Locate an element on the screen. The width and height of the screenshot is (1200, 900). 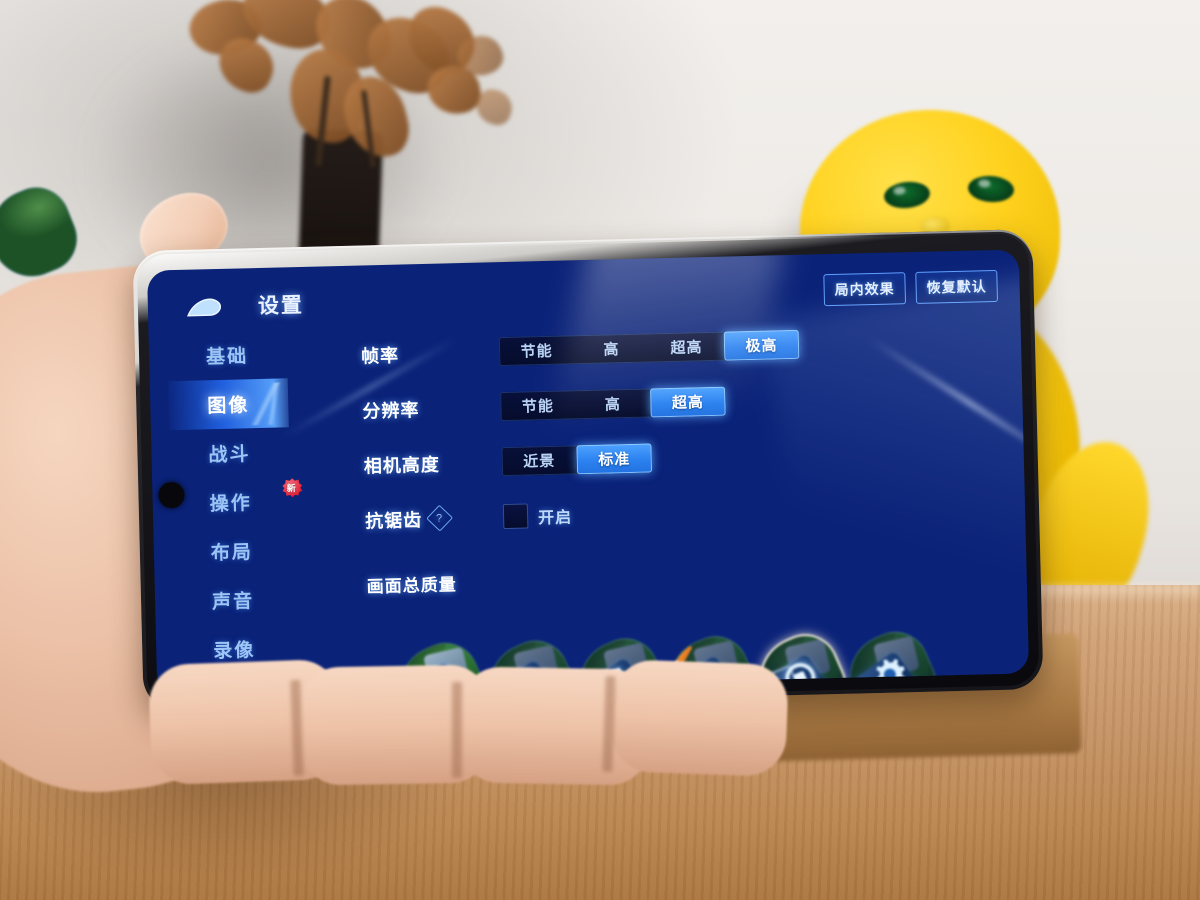
sidebar-item-label: 战斗 is located at coordinates (229, 455).